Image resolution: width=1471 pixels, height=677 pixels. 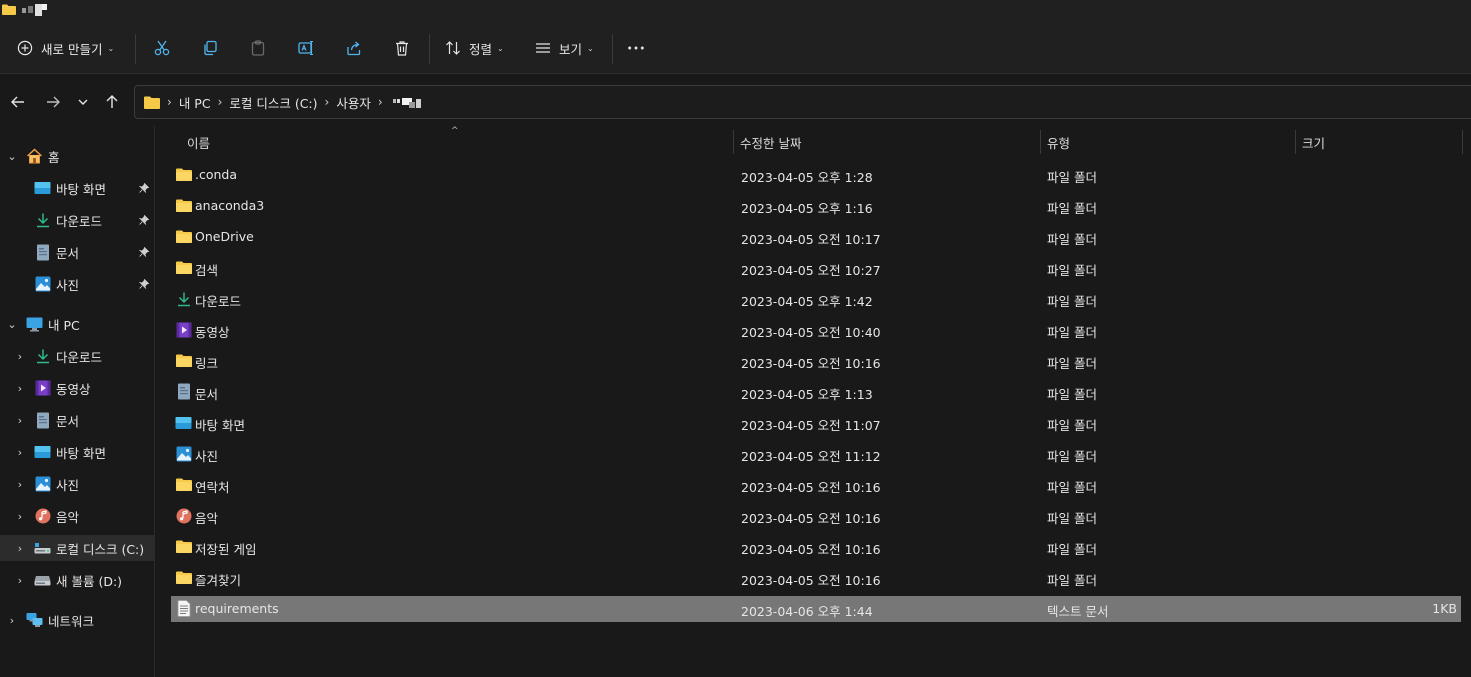 I want to click on file-date-modified: 2023-04-05 오전 10:16, so click(x=811, y=580).